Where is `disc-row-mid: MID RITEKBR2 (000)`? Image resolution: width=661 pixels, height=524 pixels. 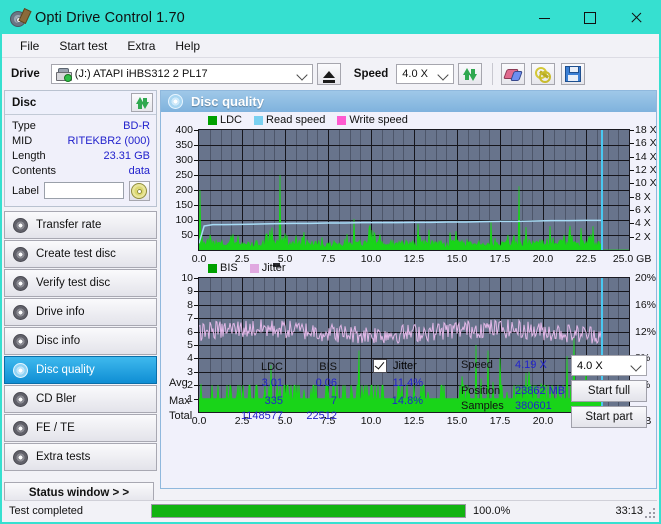 disc-row-mid: MID RITEKBR2 (000) is located at coordinates (81, 140).